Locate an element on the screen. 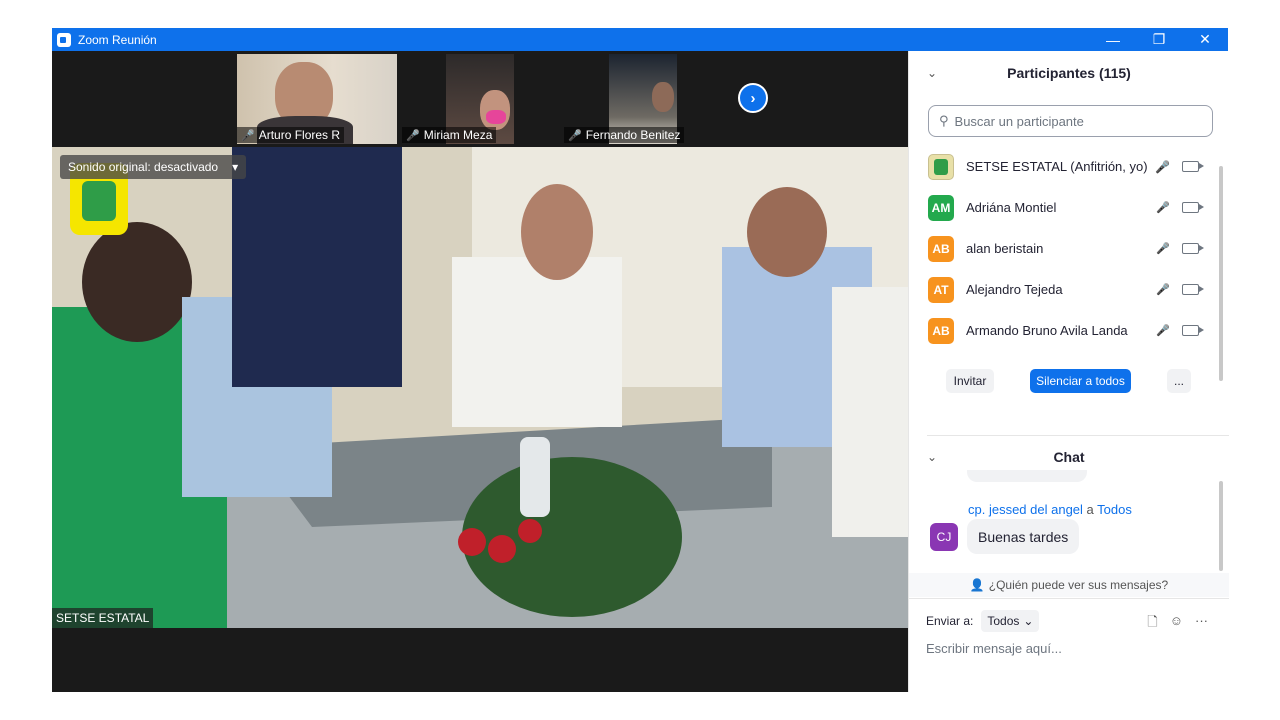  chat-tools: 🗋 ☺ ··· is located at coordinates (1177, 624).